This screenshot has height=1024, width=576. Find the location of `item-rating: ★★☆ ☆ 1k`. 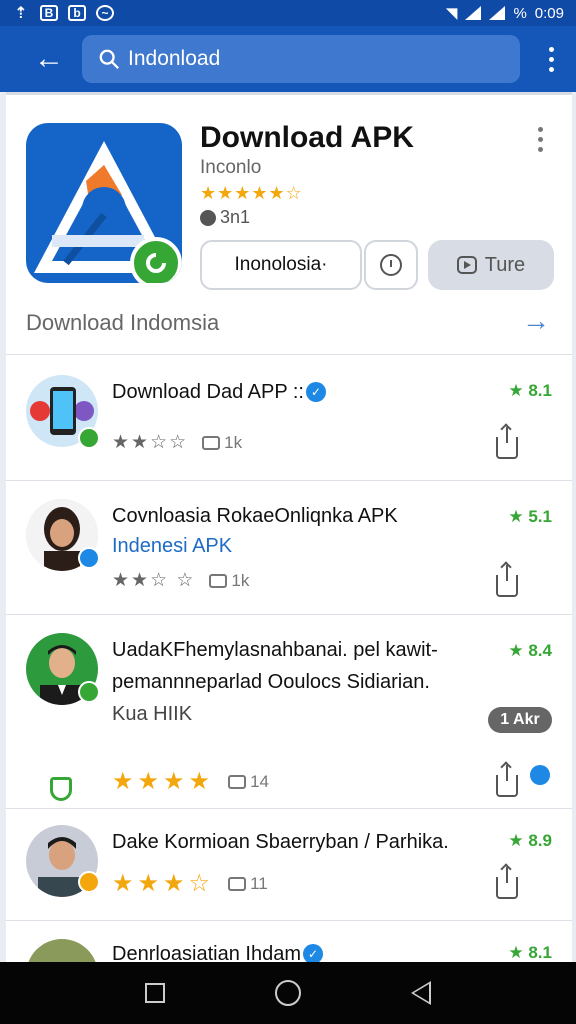

item-rating: ★★☆ ☆ 1k is located at coordinates (180, 580).